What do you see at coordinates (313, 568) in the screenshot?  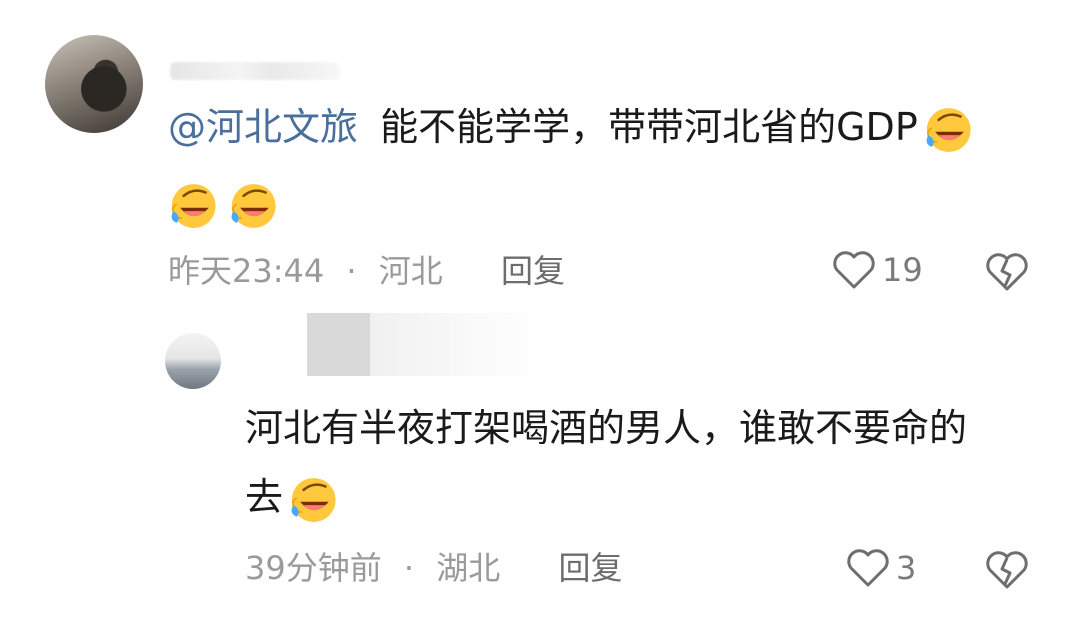 I see `timestamp: 39分钟前` at bounding box center [313, 568].